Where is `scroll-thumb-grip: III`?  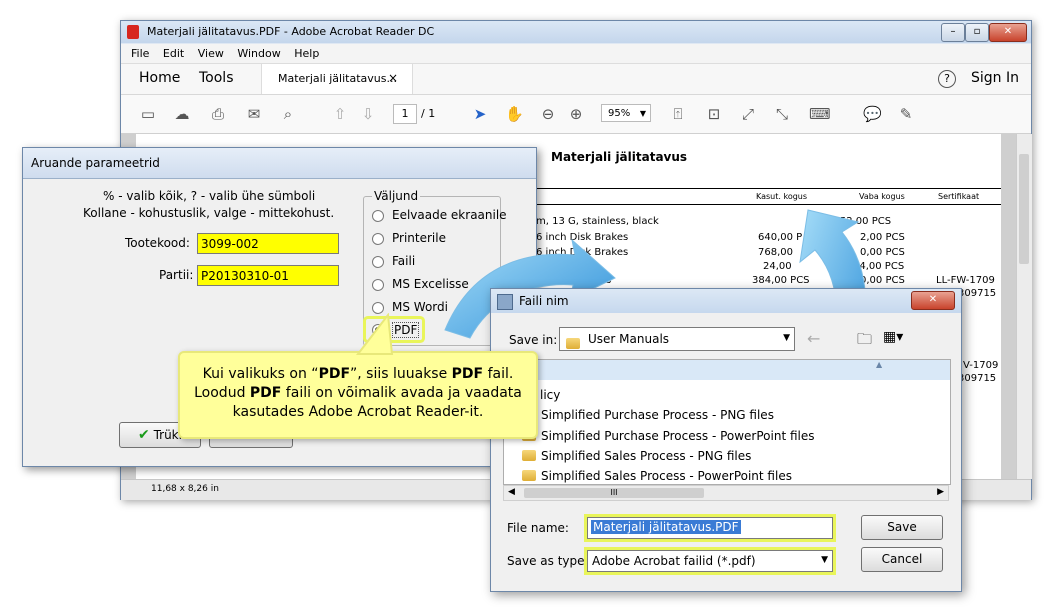 scroll-thumb-grip: III is located at coordinates (614, 492).